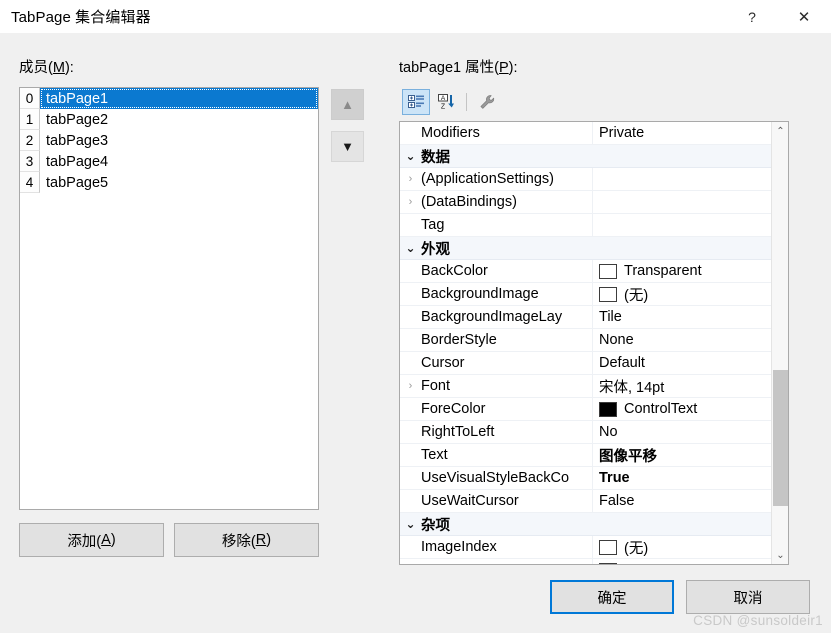 This screenshot has width=831, height=633. What do you see at coordinates (636, 548) in the screenshot?
I see `property-value-text: (无)` at bounding box center [636, 548].